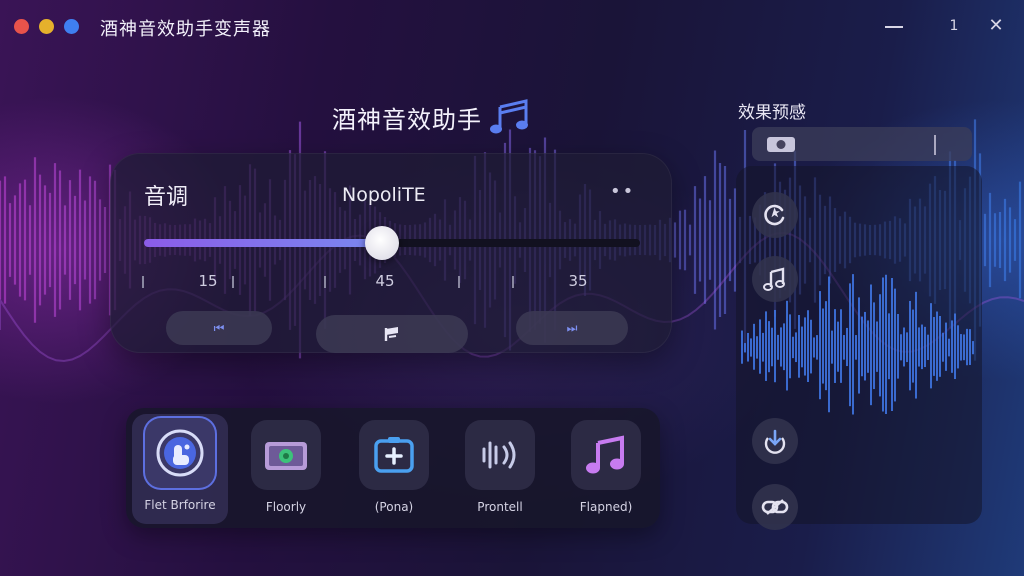  I want to click on pitch-slider-thumb, so click(382, 243).